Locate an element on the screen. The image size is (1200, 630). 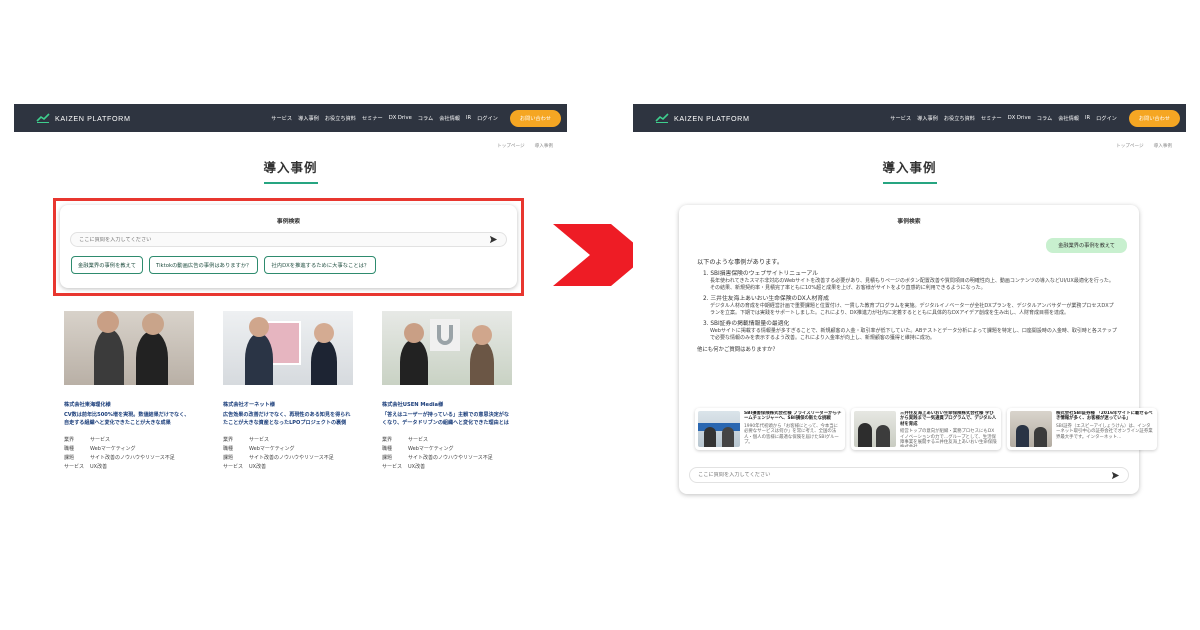
page-title: 導入事例 is located at coordinates (909, 167).